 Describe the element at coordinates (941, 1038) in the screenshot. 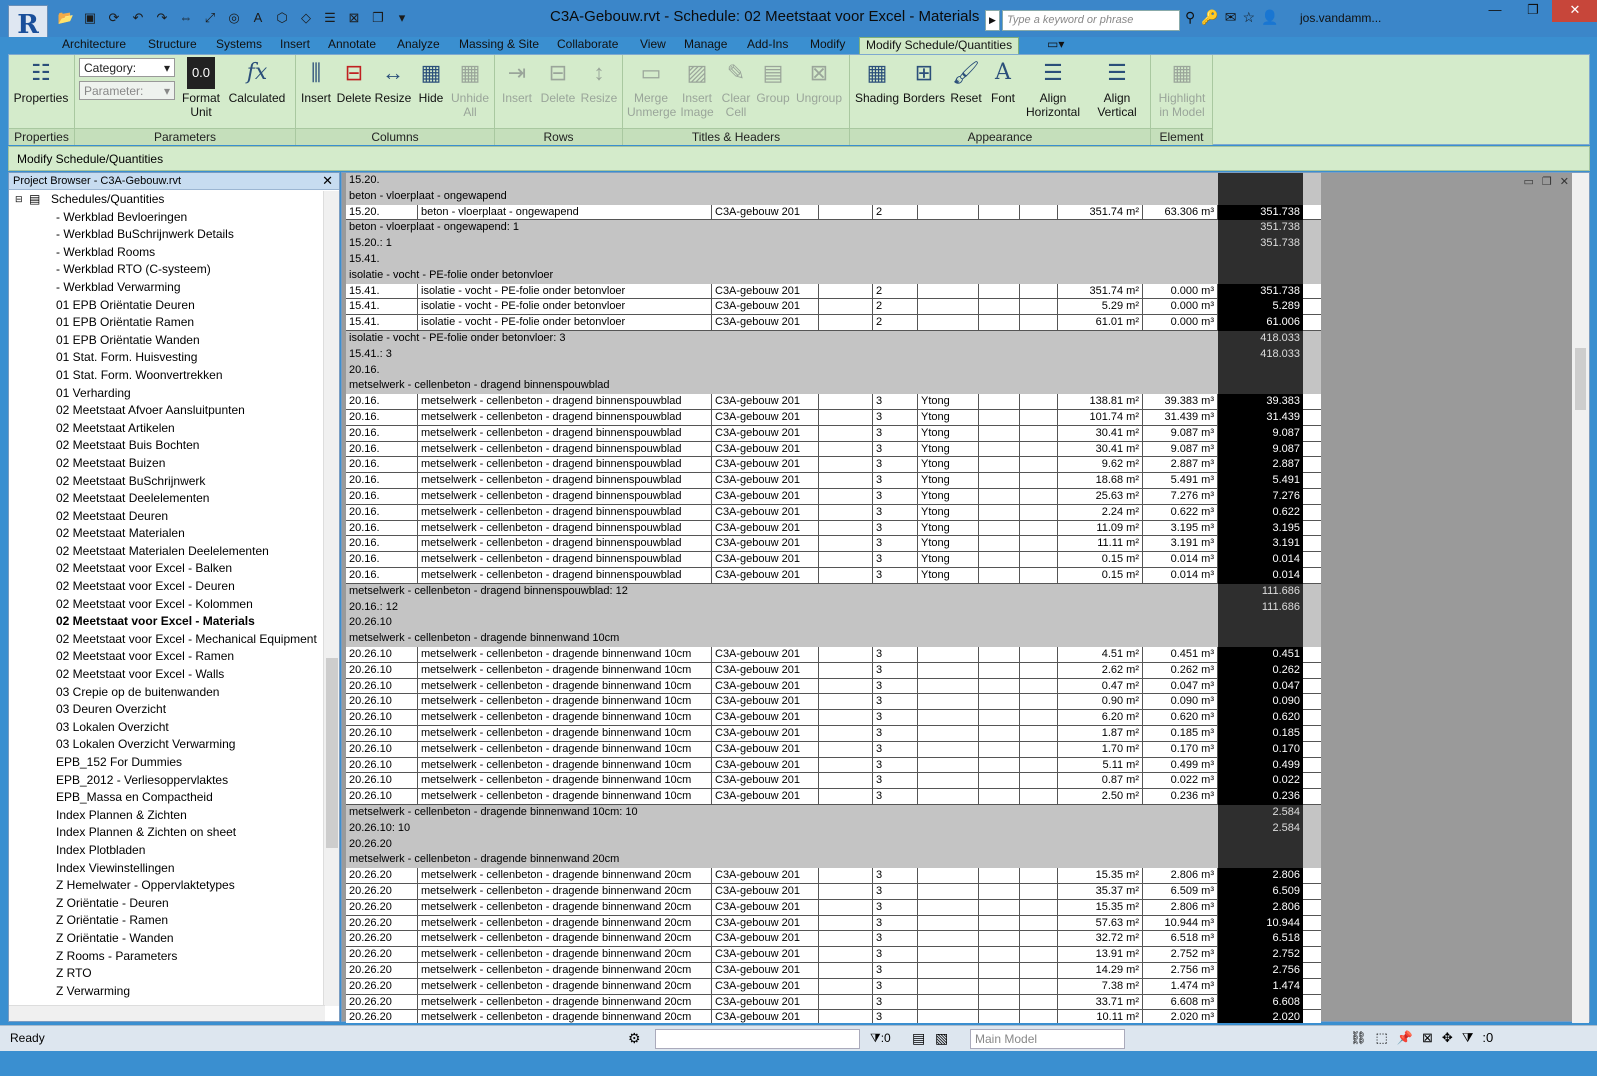

I see `editable-only-icon: ▧` at that location.